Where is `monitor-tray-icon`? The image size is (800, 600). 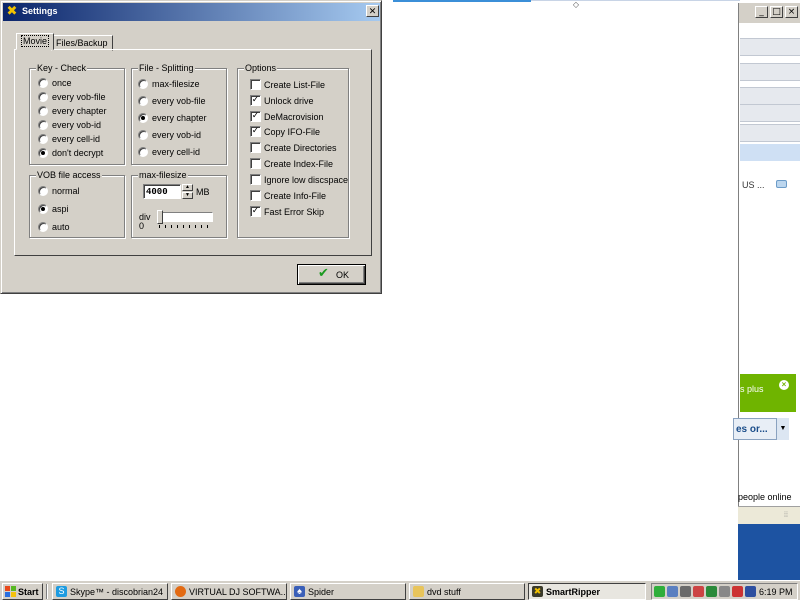 monitor-tray-icon is located at coordinates (685, 591).